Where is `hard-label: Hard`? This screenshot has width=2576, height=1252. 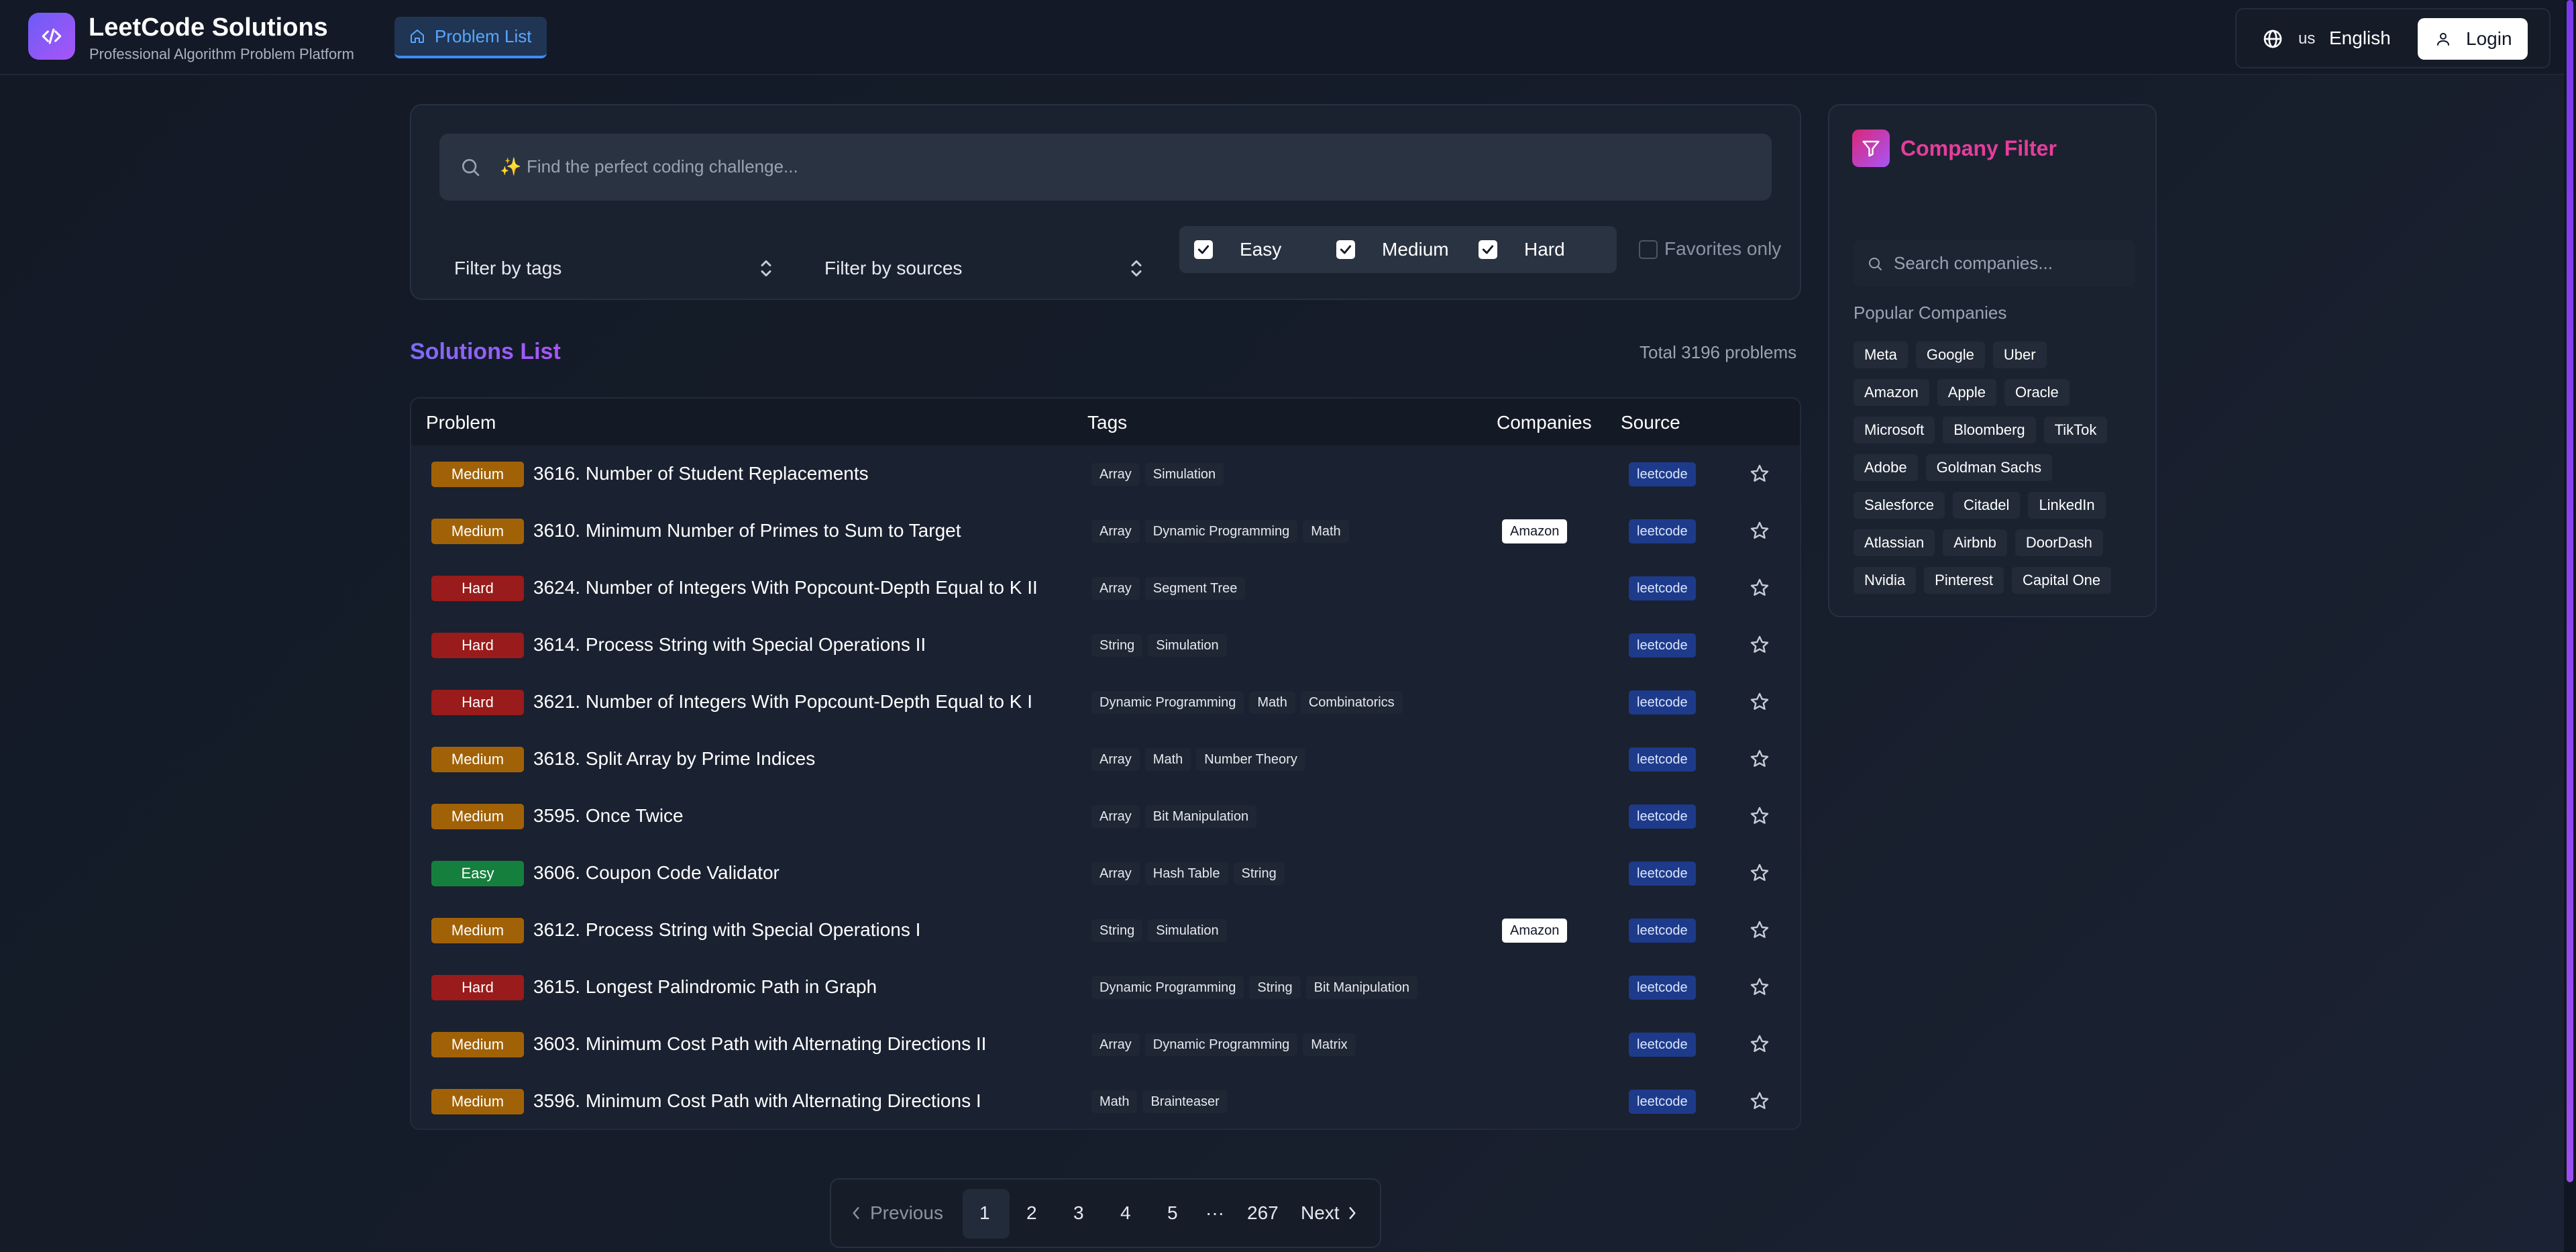 hard-label: Hard is located at coordinates (1544, 249).